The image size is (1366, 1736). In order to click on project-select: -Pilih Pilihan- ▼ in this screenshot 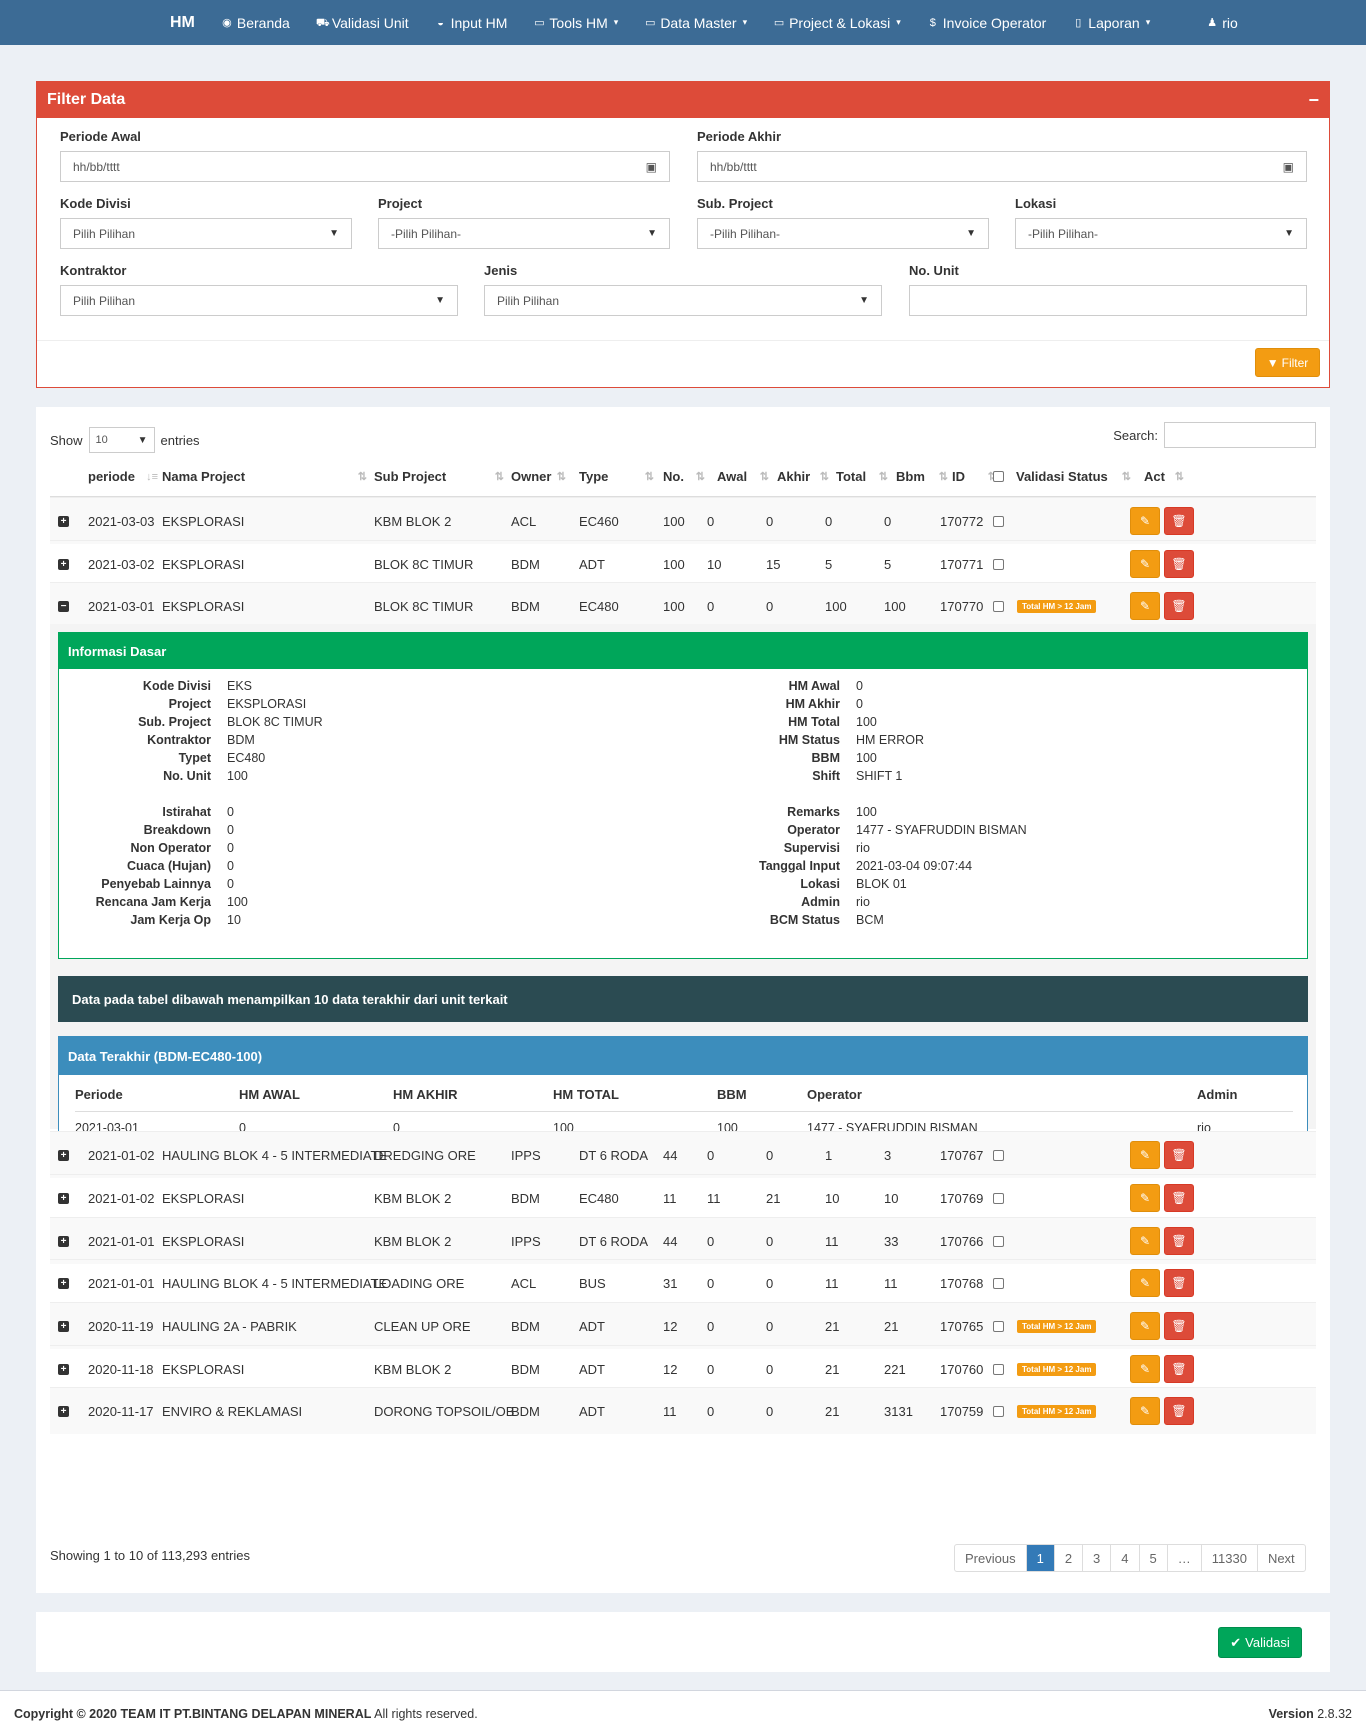, I will do `click(524, 233)`.